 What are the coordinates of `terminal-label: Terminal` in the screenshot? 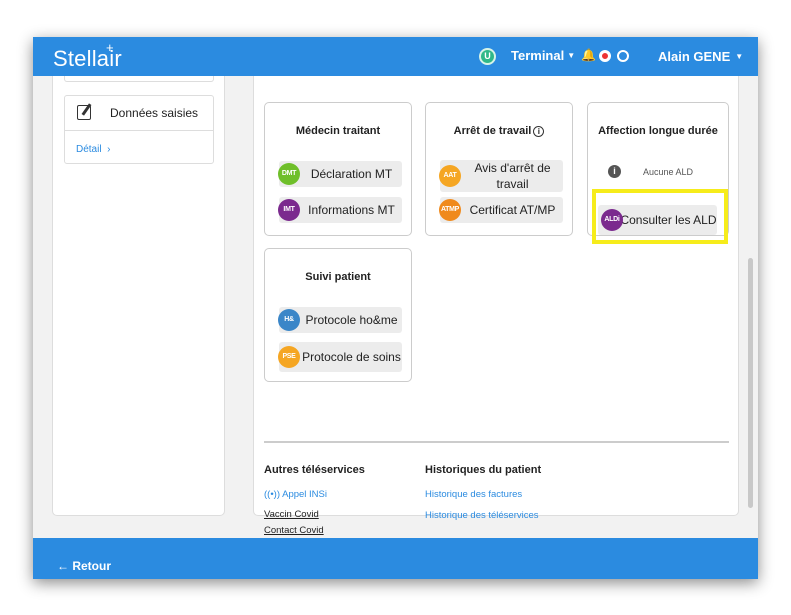 It's located at (538, 55).